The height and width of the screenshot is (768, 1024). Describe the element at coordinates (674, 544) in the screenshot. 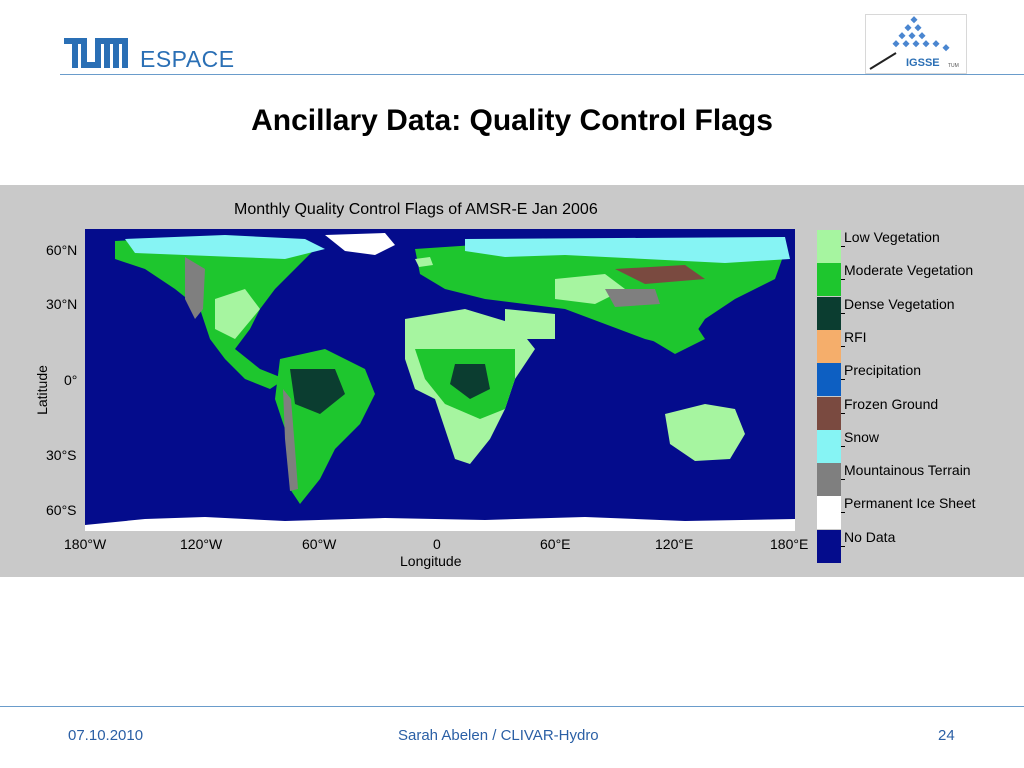

I see `x-tick-label: 120°E` at that location.